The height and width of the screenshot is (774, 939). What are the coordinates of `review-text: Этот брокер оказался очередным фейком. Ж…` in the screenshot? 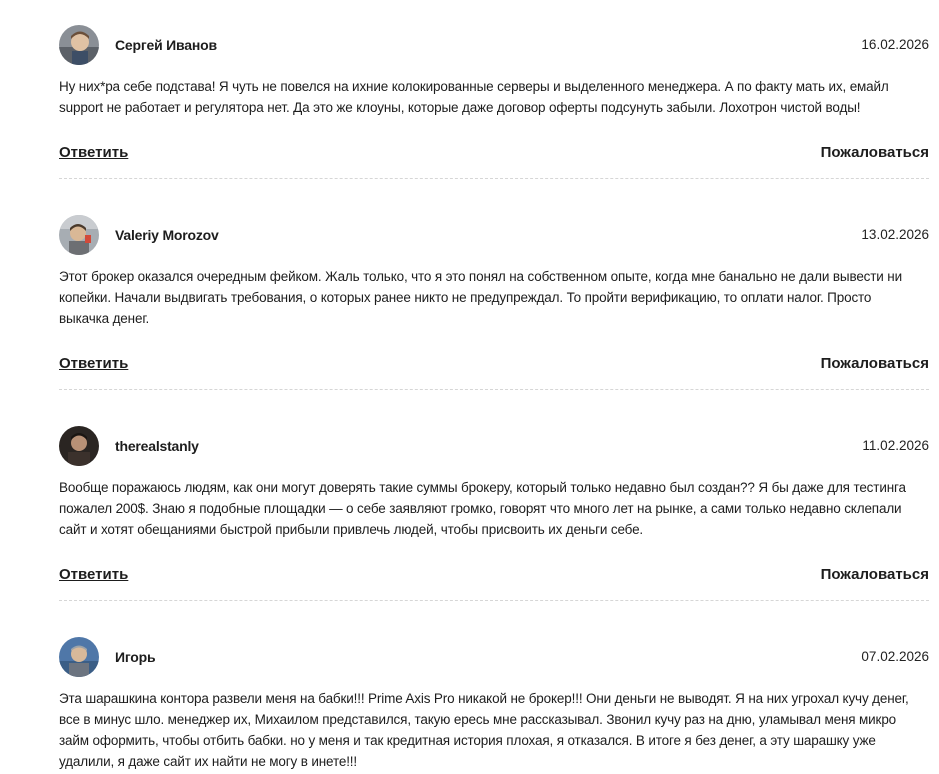 It's located at (480, 297).